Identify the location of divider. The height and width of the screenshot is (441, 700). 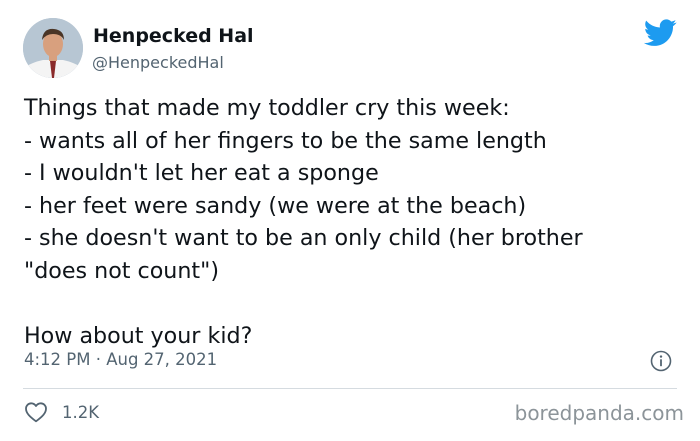
(350, 388).